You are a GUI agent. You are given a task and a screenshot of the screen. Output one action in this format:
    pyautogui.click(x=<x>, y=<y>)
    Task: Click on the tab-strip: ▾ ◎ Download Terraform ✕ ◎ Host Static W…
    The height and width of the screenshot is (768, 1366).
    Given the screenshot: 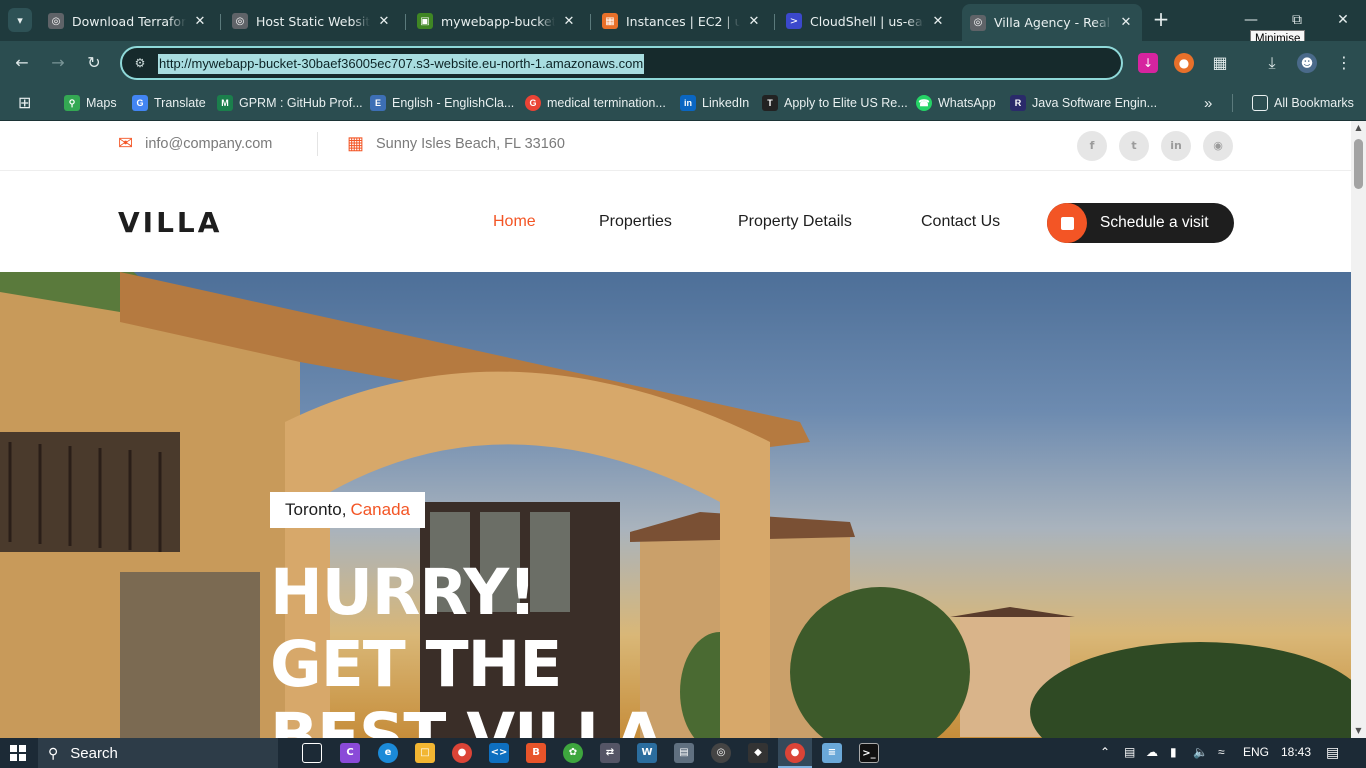 What is the action you would take?
    pyautogui.click(x=683, y=24)
    